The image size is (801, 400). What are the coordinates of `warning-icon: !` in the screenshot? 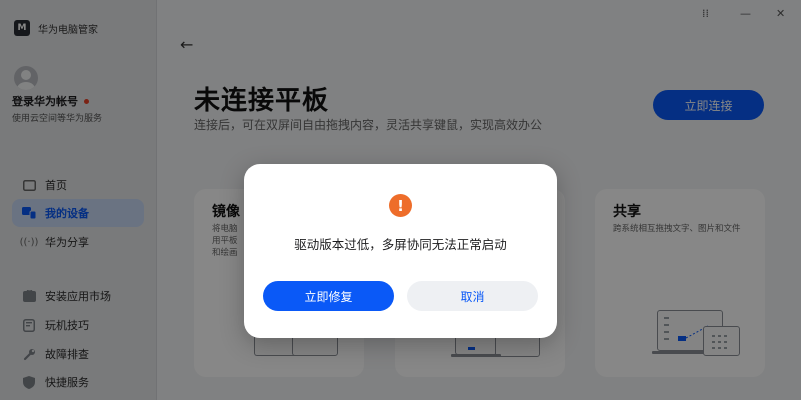 It's located at (400, 205).